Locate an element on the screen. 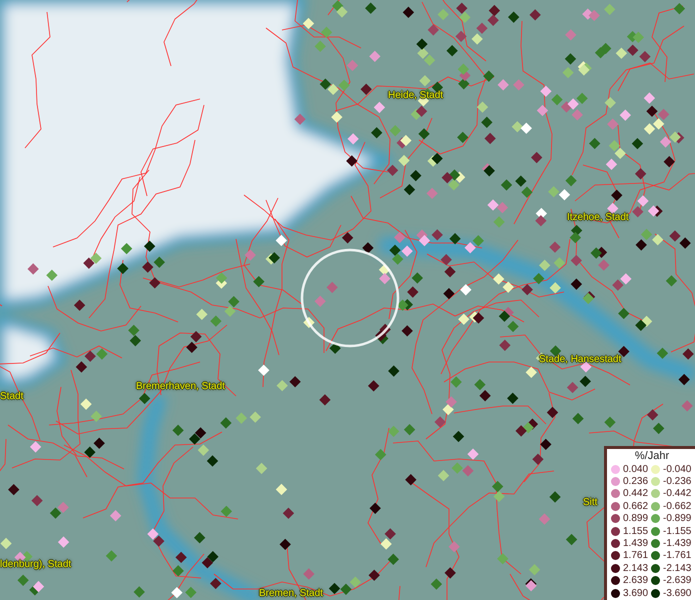  legend-value: 1.155 is located at coordinates (635, 531).